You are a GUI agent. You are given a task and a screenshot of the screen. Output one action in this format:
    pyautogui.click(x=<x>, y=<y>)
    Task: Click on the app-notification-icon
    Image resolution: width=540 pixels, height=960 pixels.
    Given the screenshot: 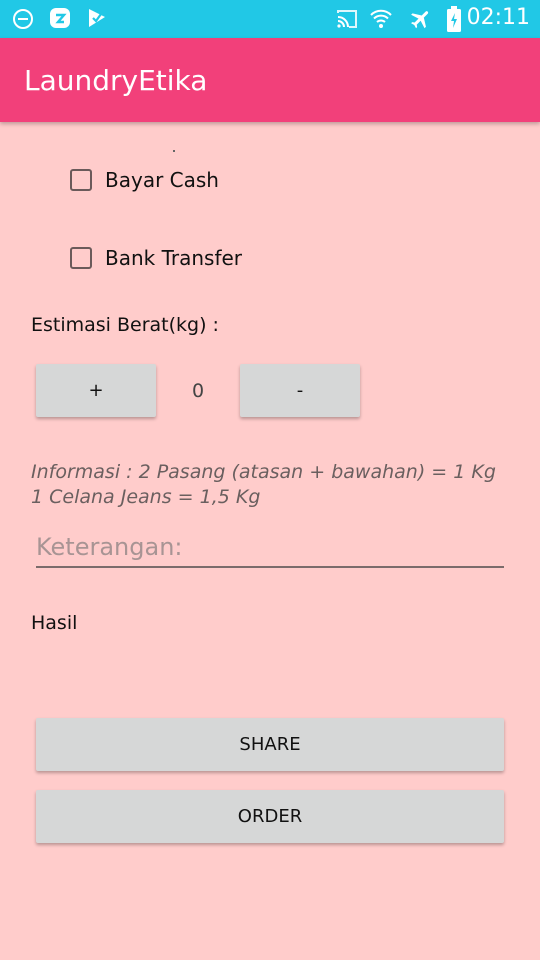 What is the action you would take?
    pyautogui.click(x=60, y=18)
    